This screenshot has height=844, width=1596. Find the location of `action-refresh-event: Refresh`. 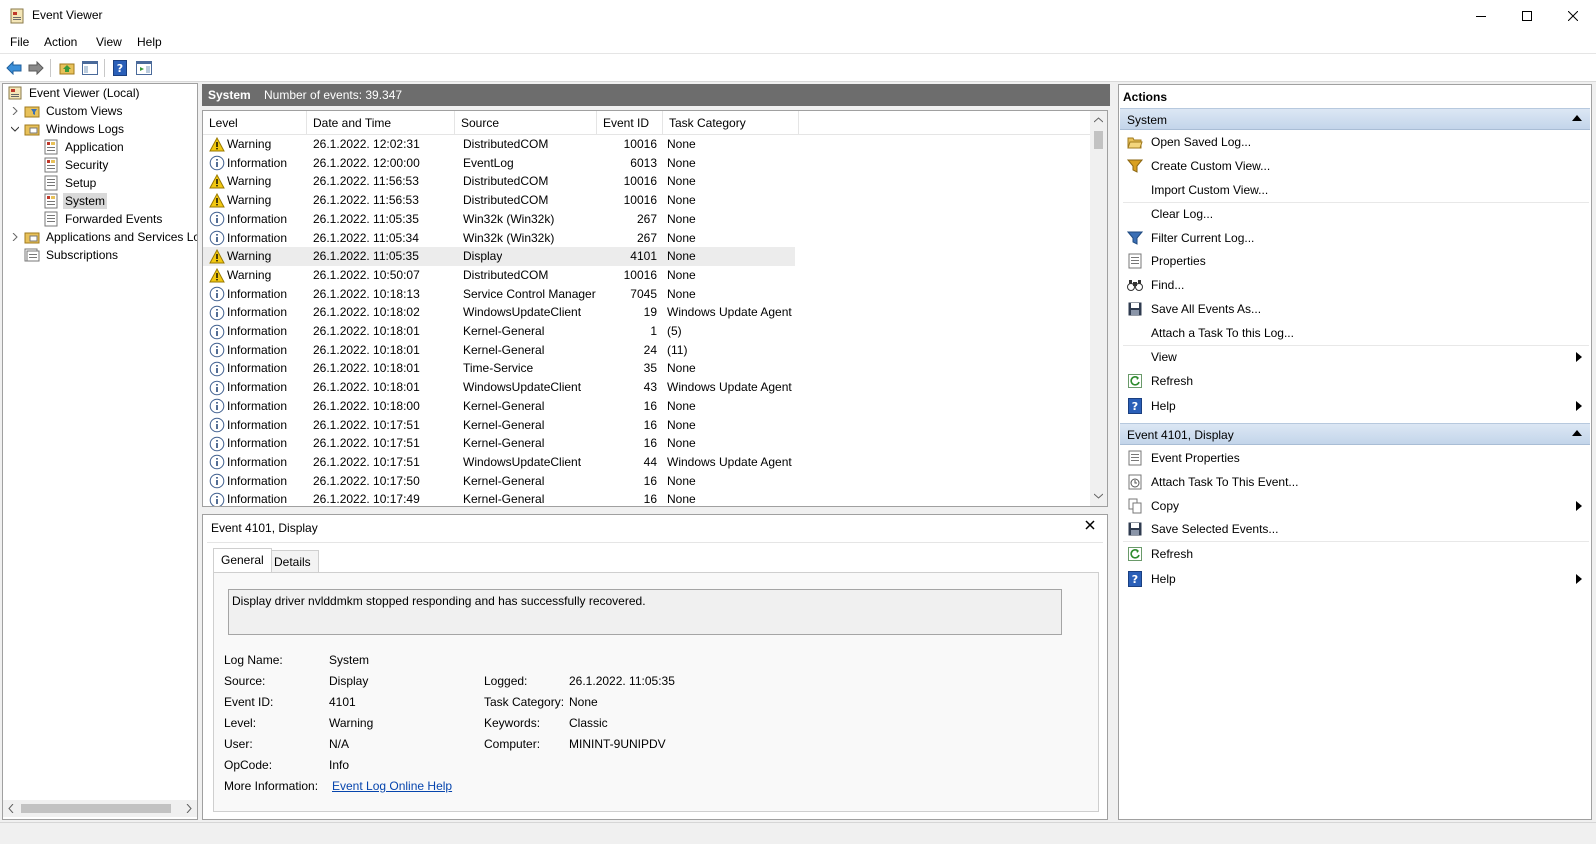

action-refresh-event: Refresh is located at coordinates (1355, 554).